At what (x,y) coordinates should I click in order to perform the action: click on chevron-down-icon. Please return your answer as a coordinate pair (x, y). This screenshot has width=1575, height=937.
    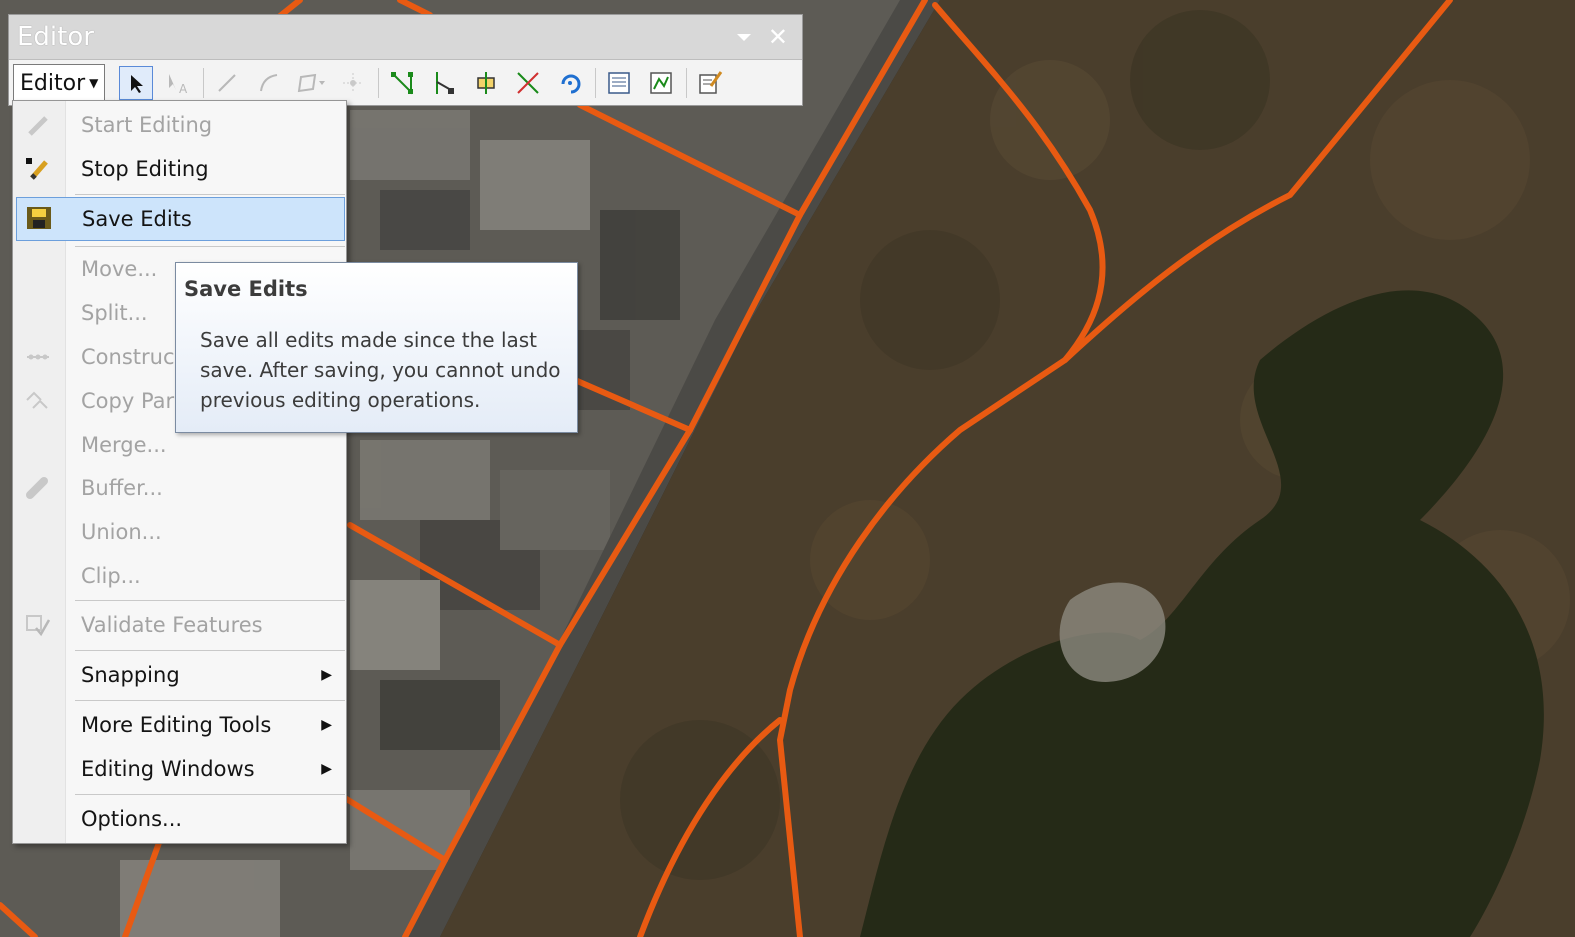
    Looking at the image, I should click on (744, 37).